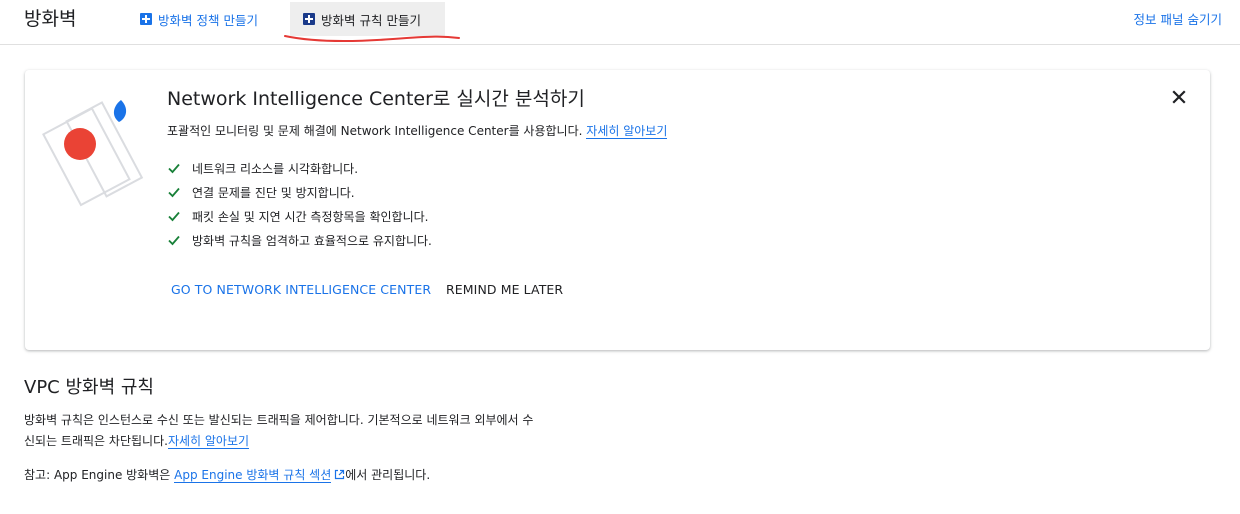  I want to click on banner-title: Network Intelligence Center로 실시간 분석하기, so click(376, 99).